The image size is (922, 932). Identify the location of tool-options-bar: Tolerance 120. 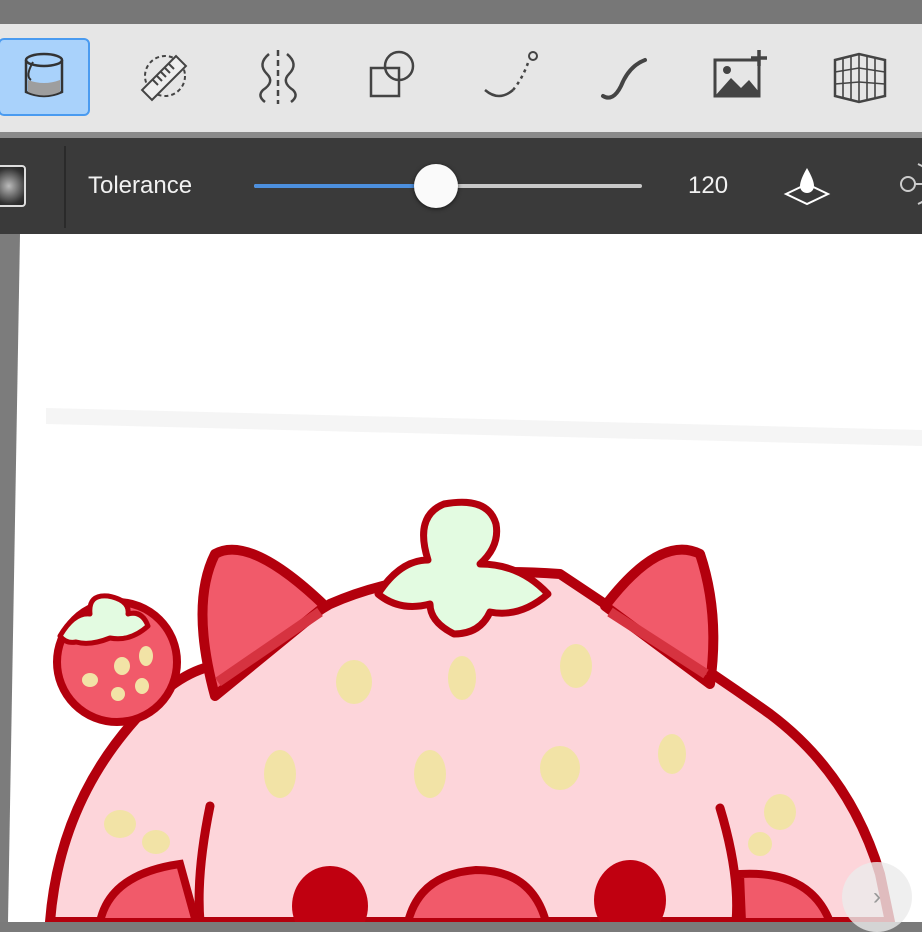
(461, 186).